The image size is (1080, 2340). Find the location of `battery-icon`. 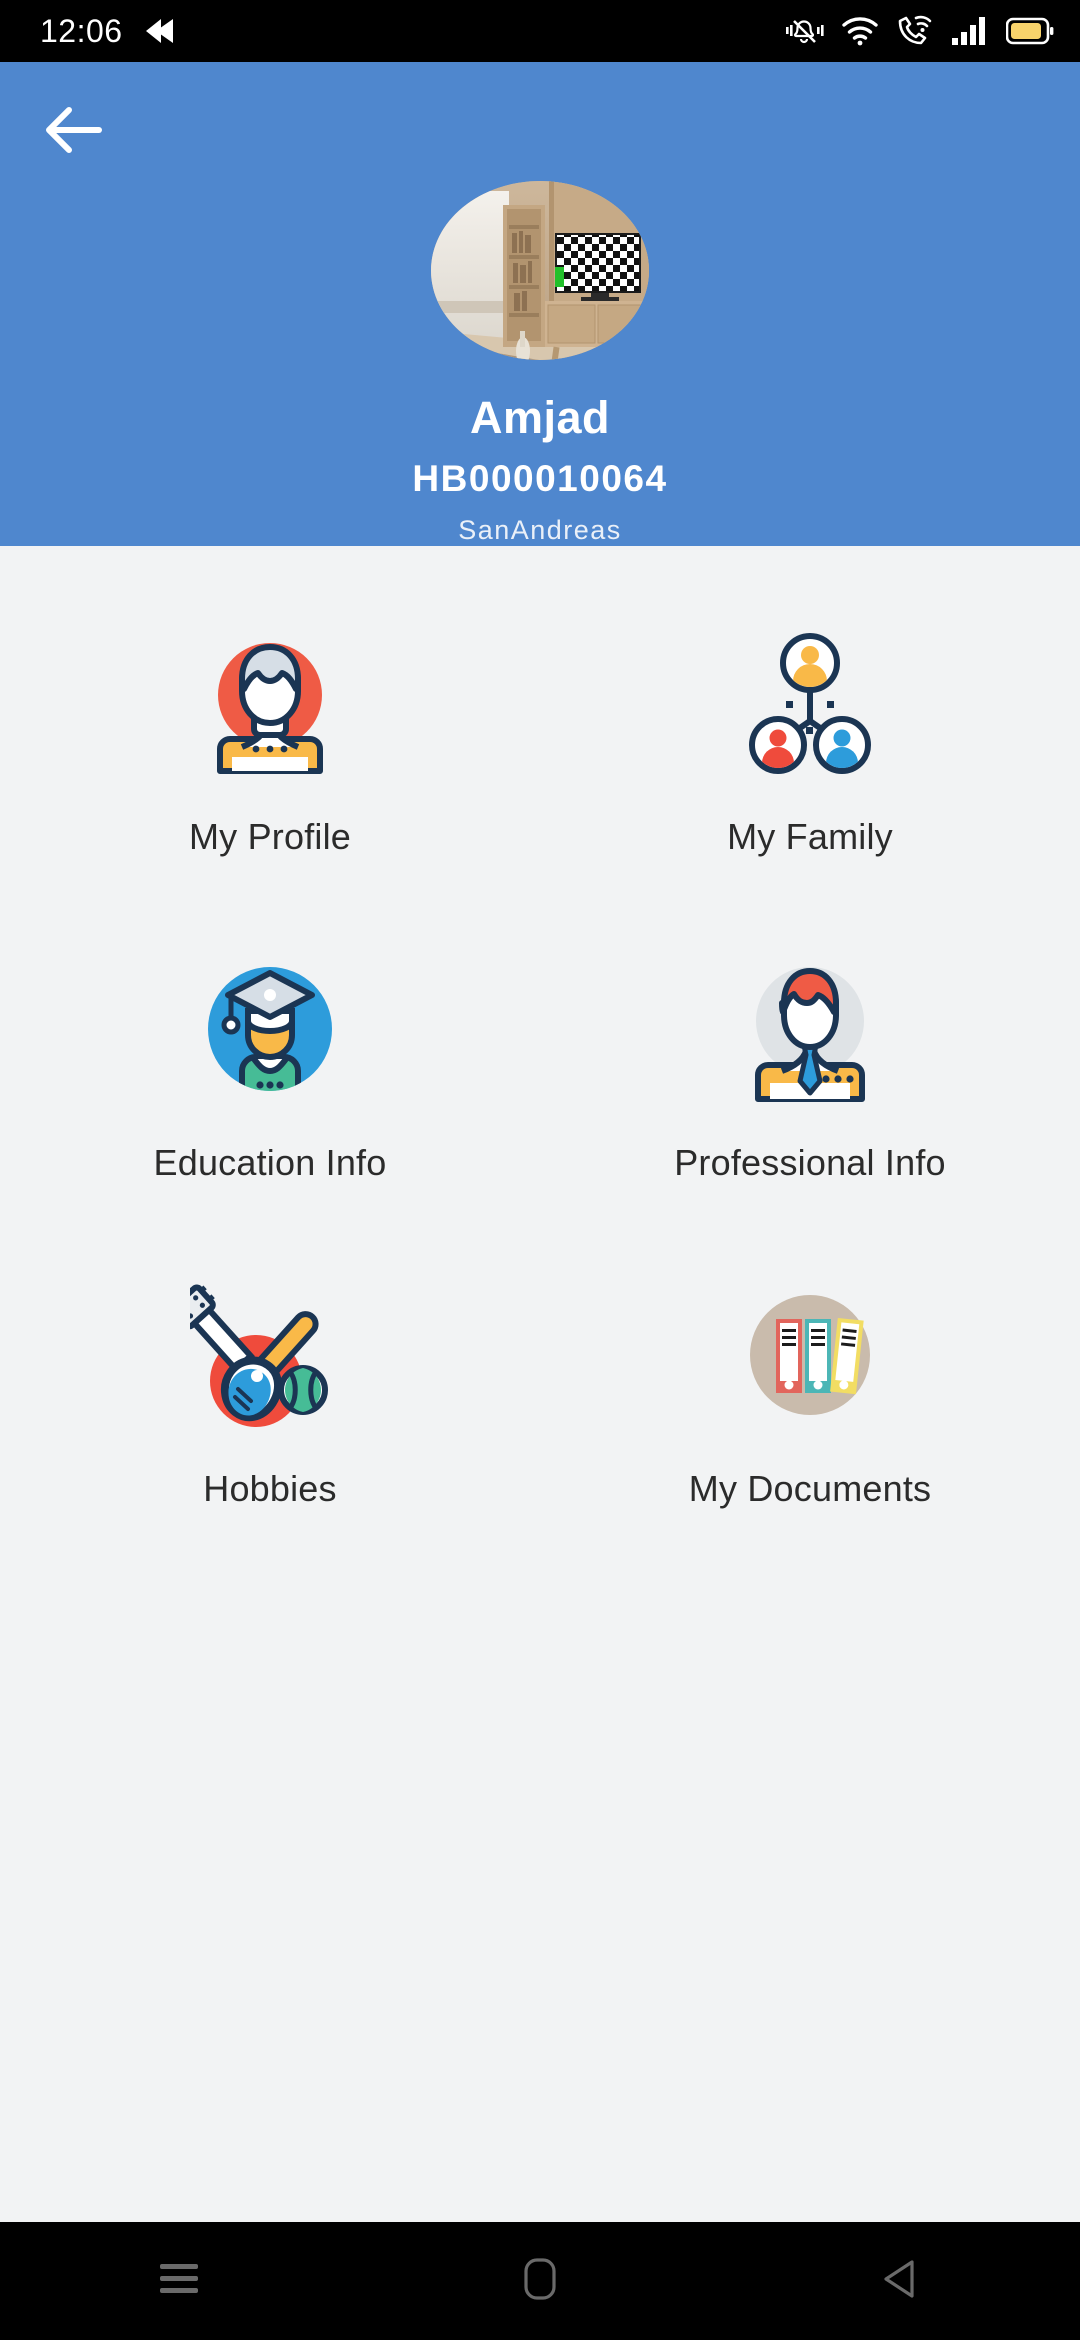

battery-icon is located at coordinates (1030, 31).